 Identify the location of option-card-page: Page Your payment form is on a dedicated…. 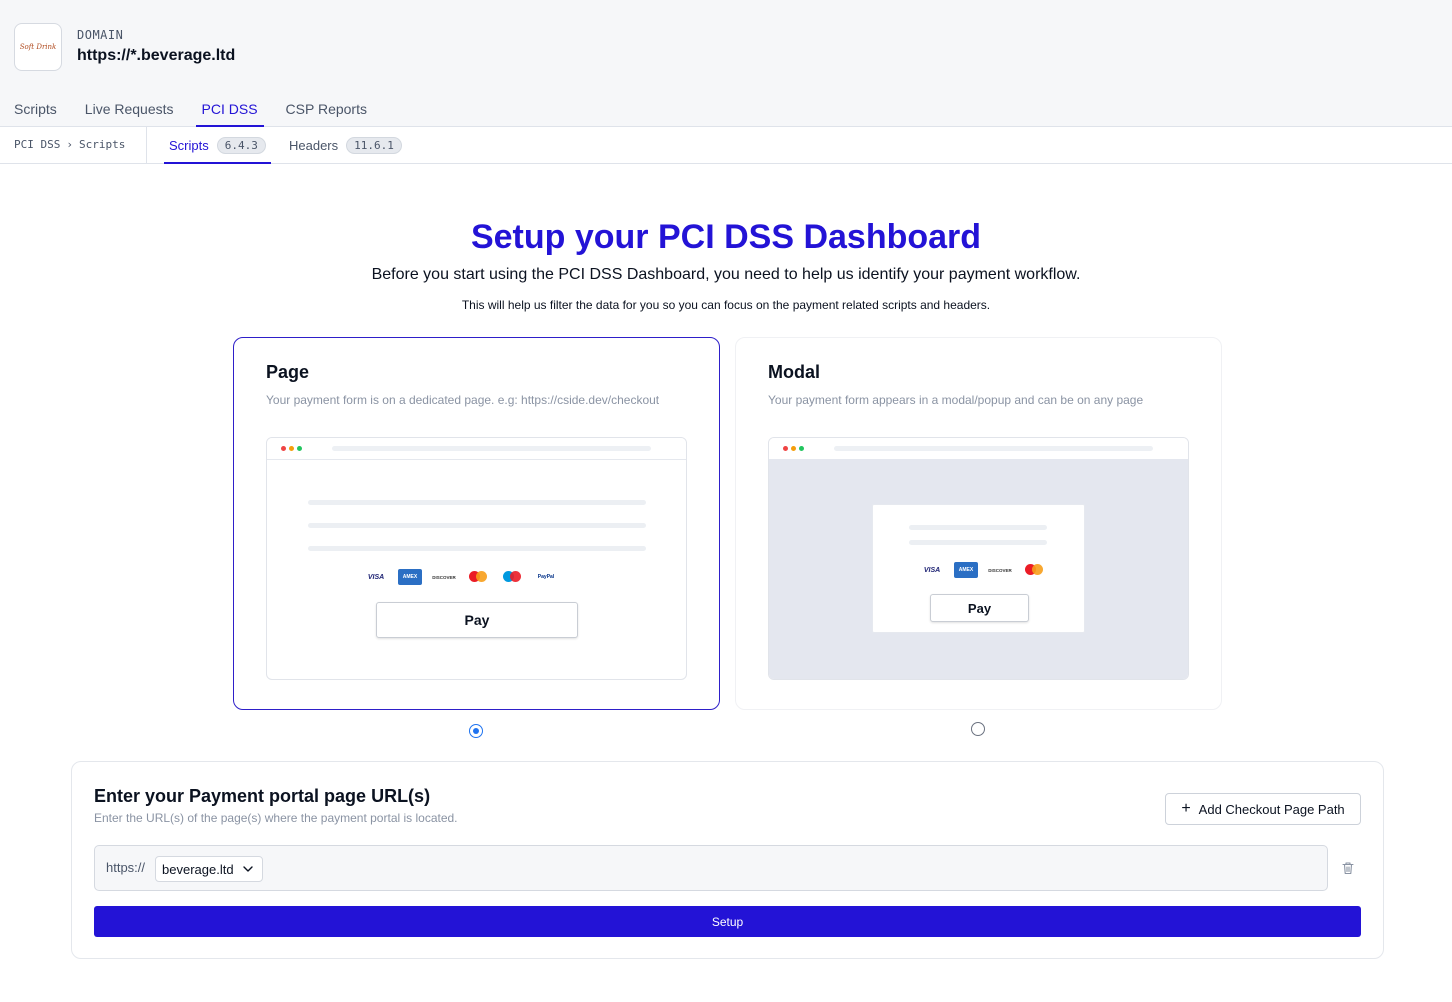
(476, 523).